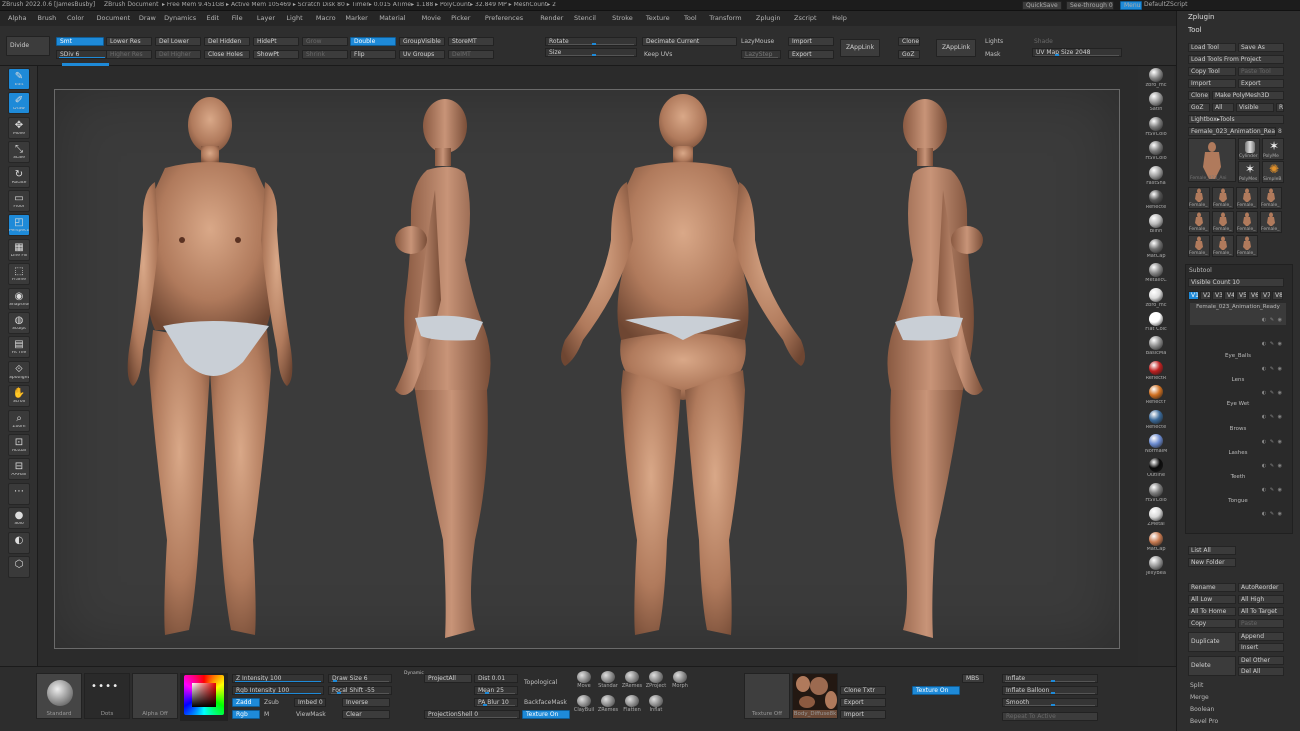 The height and width of the screenshot is (731, 1300). Describe the element at coordinates (276, 54) in the screenshot. I see `showpt-button: ShowPt` at that location.